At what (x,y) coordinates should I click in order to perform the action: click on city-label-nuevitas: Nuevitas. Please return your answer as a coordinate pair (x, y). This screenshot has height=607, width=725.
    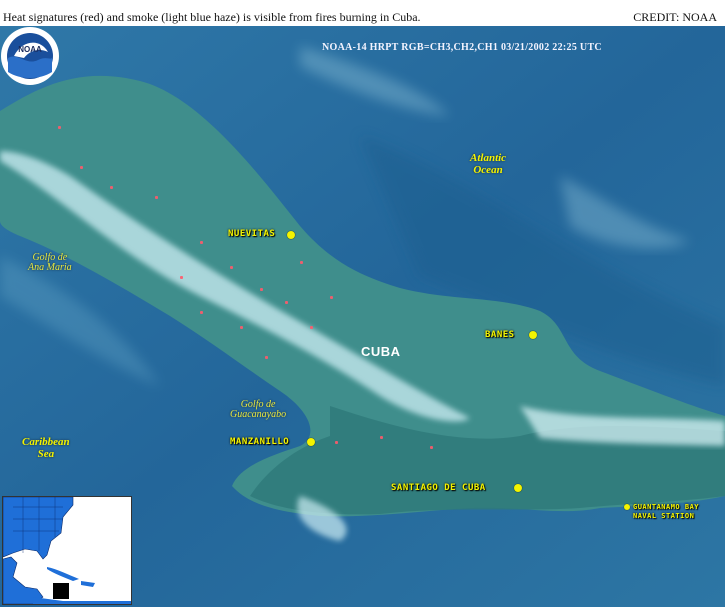
    Looking at the image, I should click on (252, 234).